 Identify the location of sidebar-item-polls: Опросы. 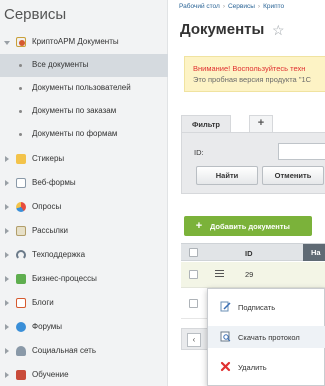
(84, 207).